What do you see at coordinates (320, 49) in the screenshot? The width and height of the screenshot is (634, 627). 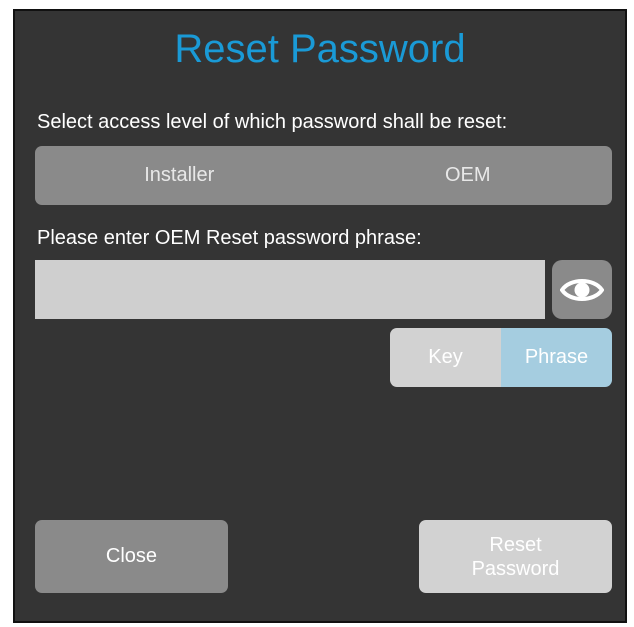 I see `dialog-title: Reset Password` at bounding box center [320, 49].